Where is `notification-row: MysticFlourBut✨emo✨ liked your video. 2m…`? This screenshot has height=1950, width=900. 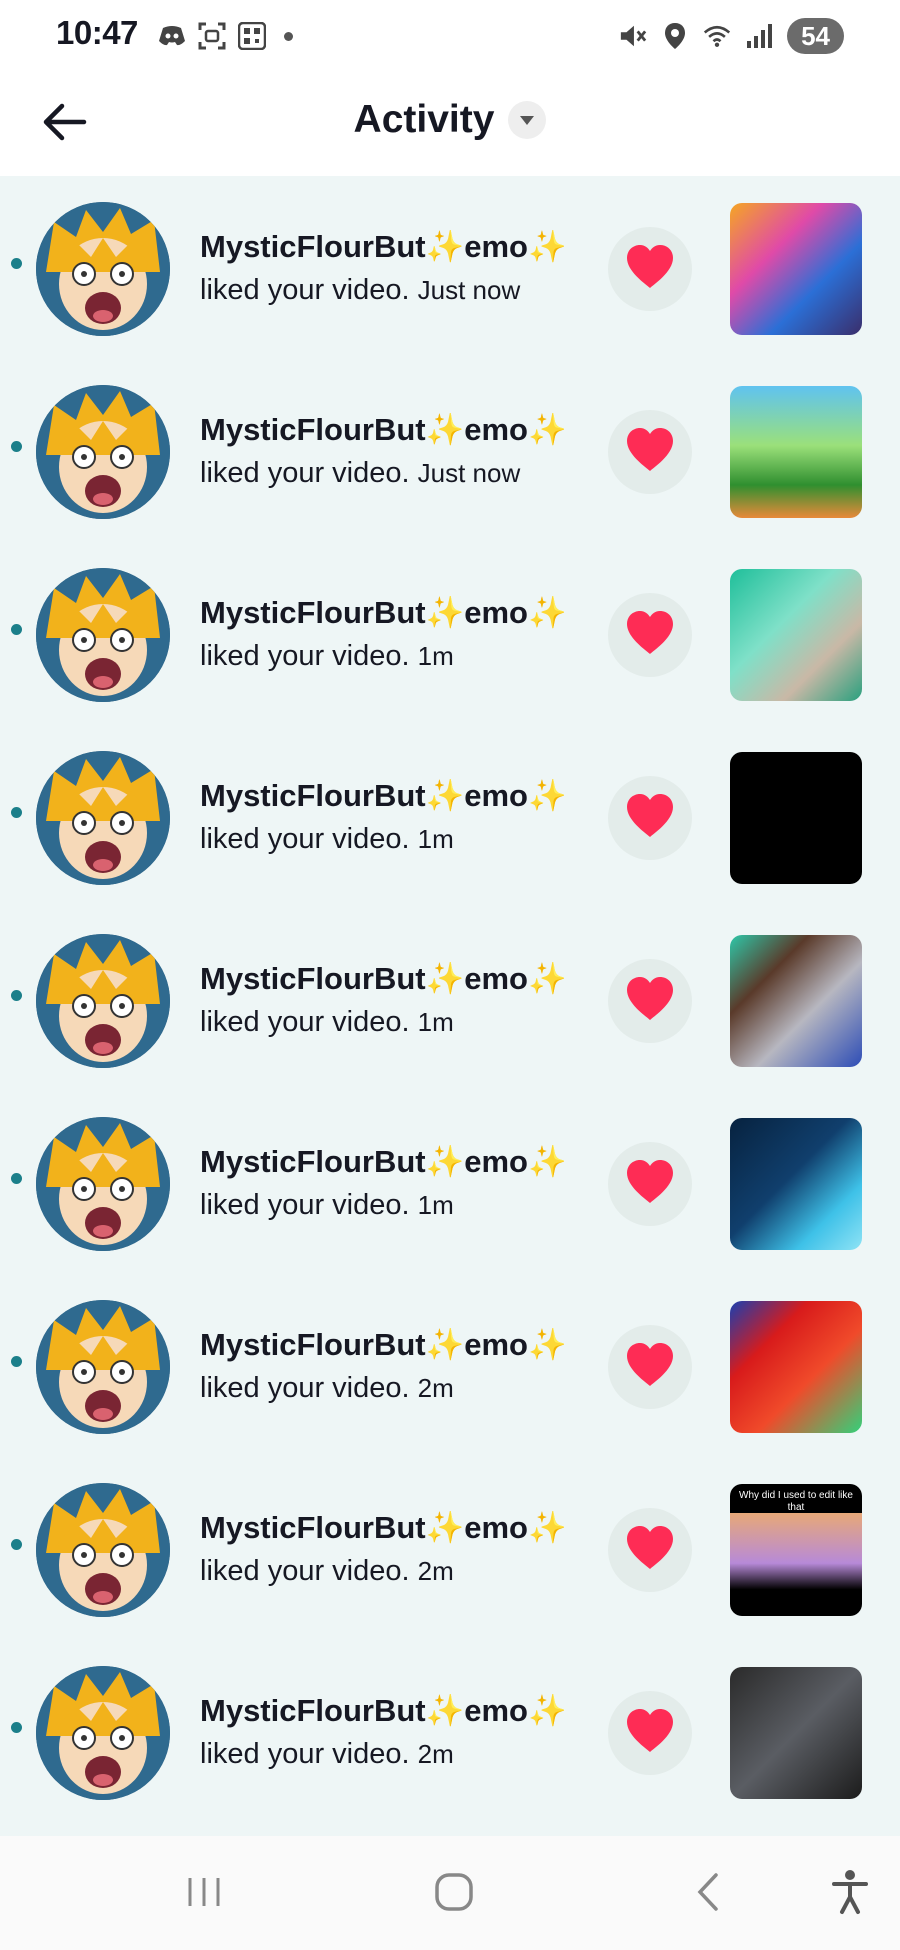 notification-row: MysticFlourBut✨emo✨ liked your video. 2m… is located at coordinates (450, 1548).